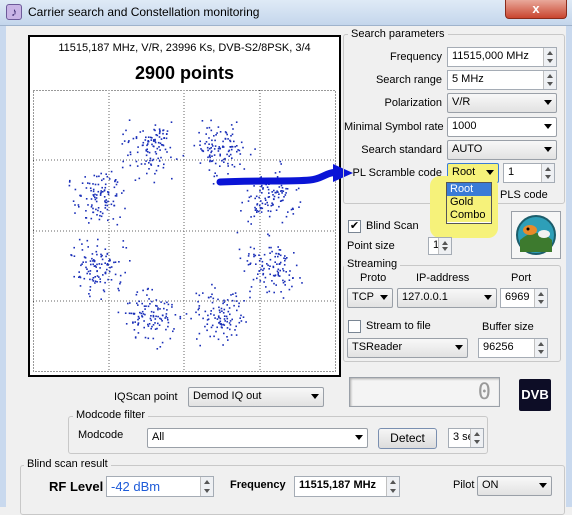 The image size is (572, 515). What do you see at coordinates (536, 235) in the screenshot?
I see `fish-logo-button` at bounding box center [536, 235].